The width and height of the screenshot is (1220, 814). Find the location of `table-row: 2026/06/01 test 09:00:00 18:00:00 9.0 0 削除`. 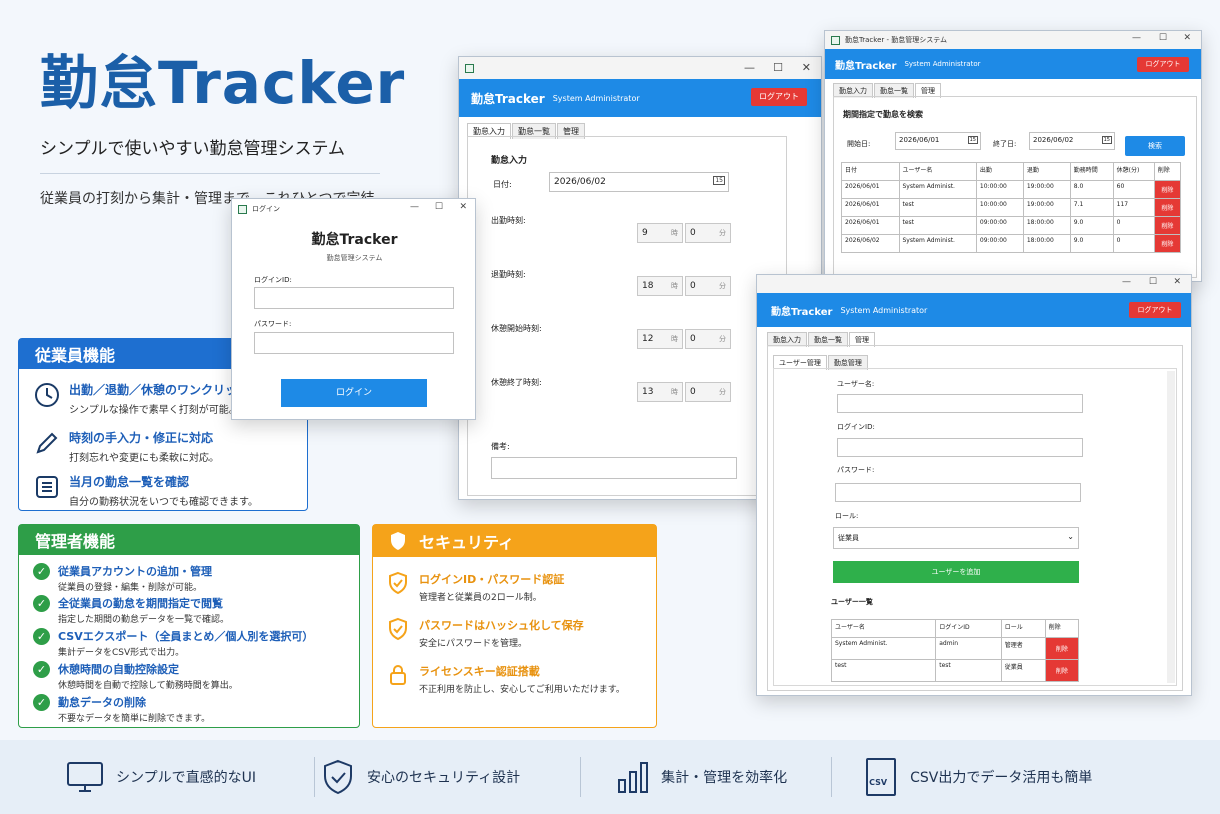

table-row: 2026/06/01 test 09:00:00 18:00:00 9.0 0 削除 is located at coordinates (1011, 225).